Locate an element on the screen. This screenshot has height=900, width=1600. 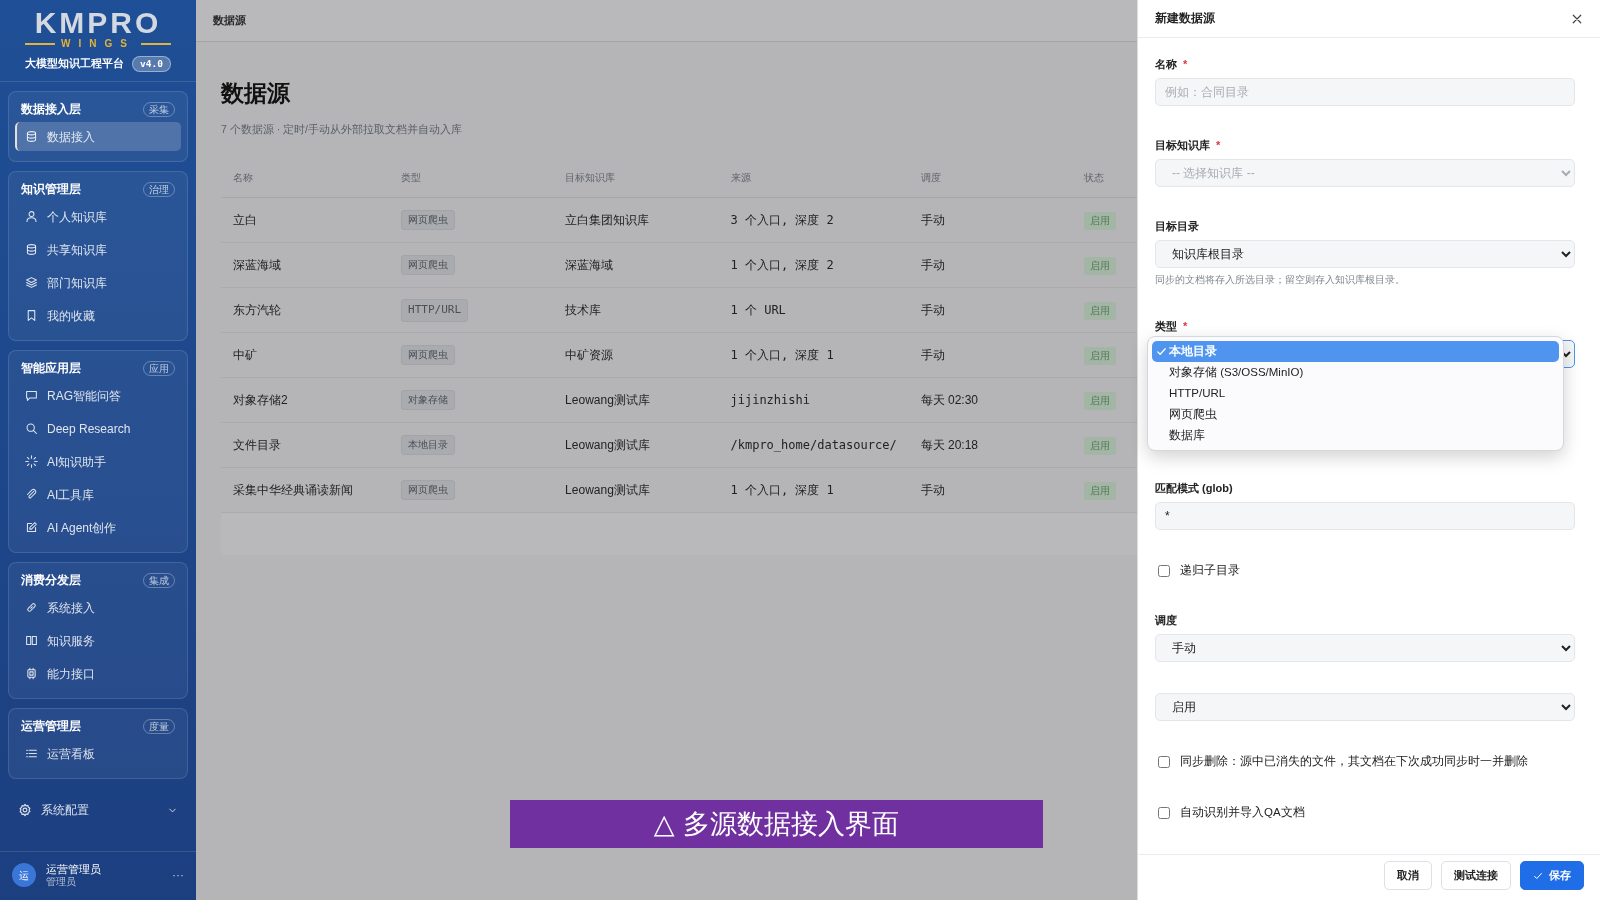
nav-item: 个人知识库 is located at coordinates (98, 216).